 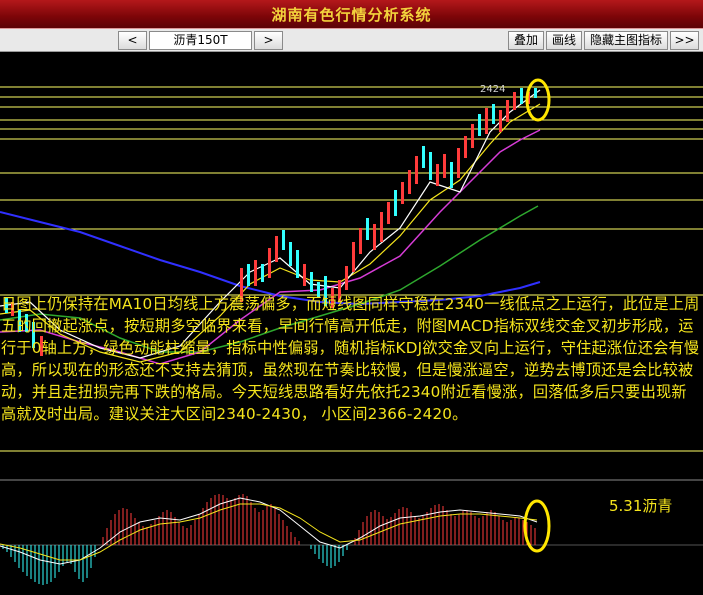 What do you see at coordinates (132, 40) in the screenshot?
I see `prev-symbol-button: <` at bounding box center [132, 40].